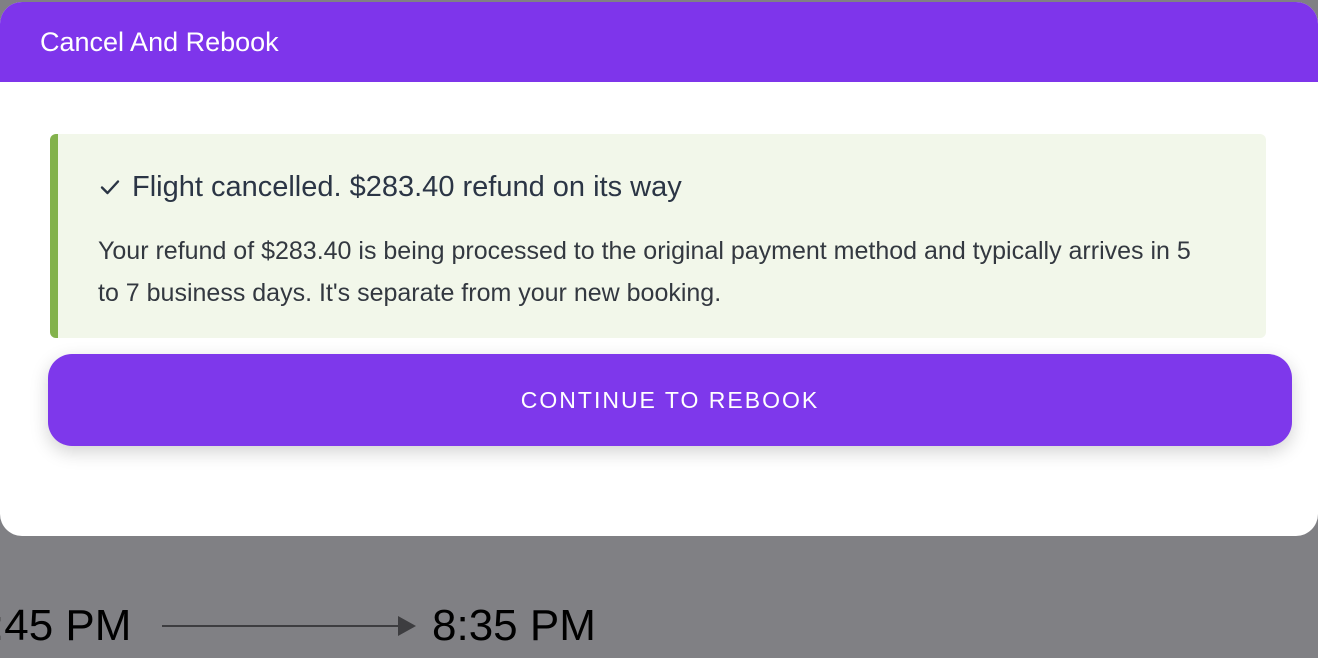 Image resolution: width=1318 pixels, height=658 pixels. Describe the element at coordinates (659, 42) in the screenshot. I see `modal-header: Cancel And Rebook` at that location.